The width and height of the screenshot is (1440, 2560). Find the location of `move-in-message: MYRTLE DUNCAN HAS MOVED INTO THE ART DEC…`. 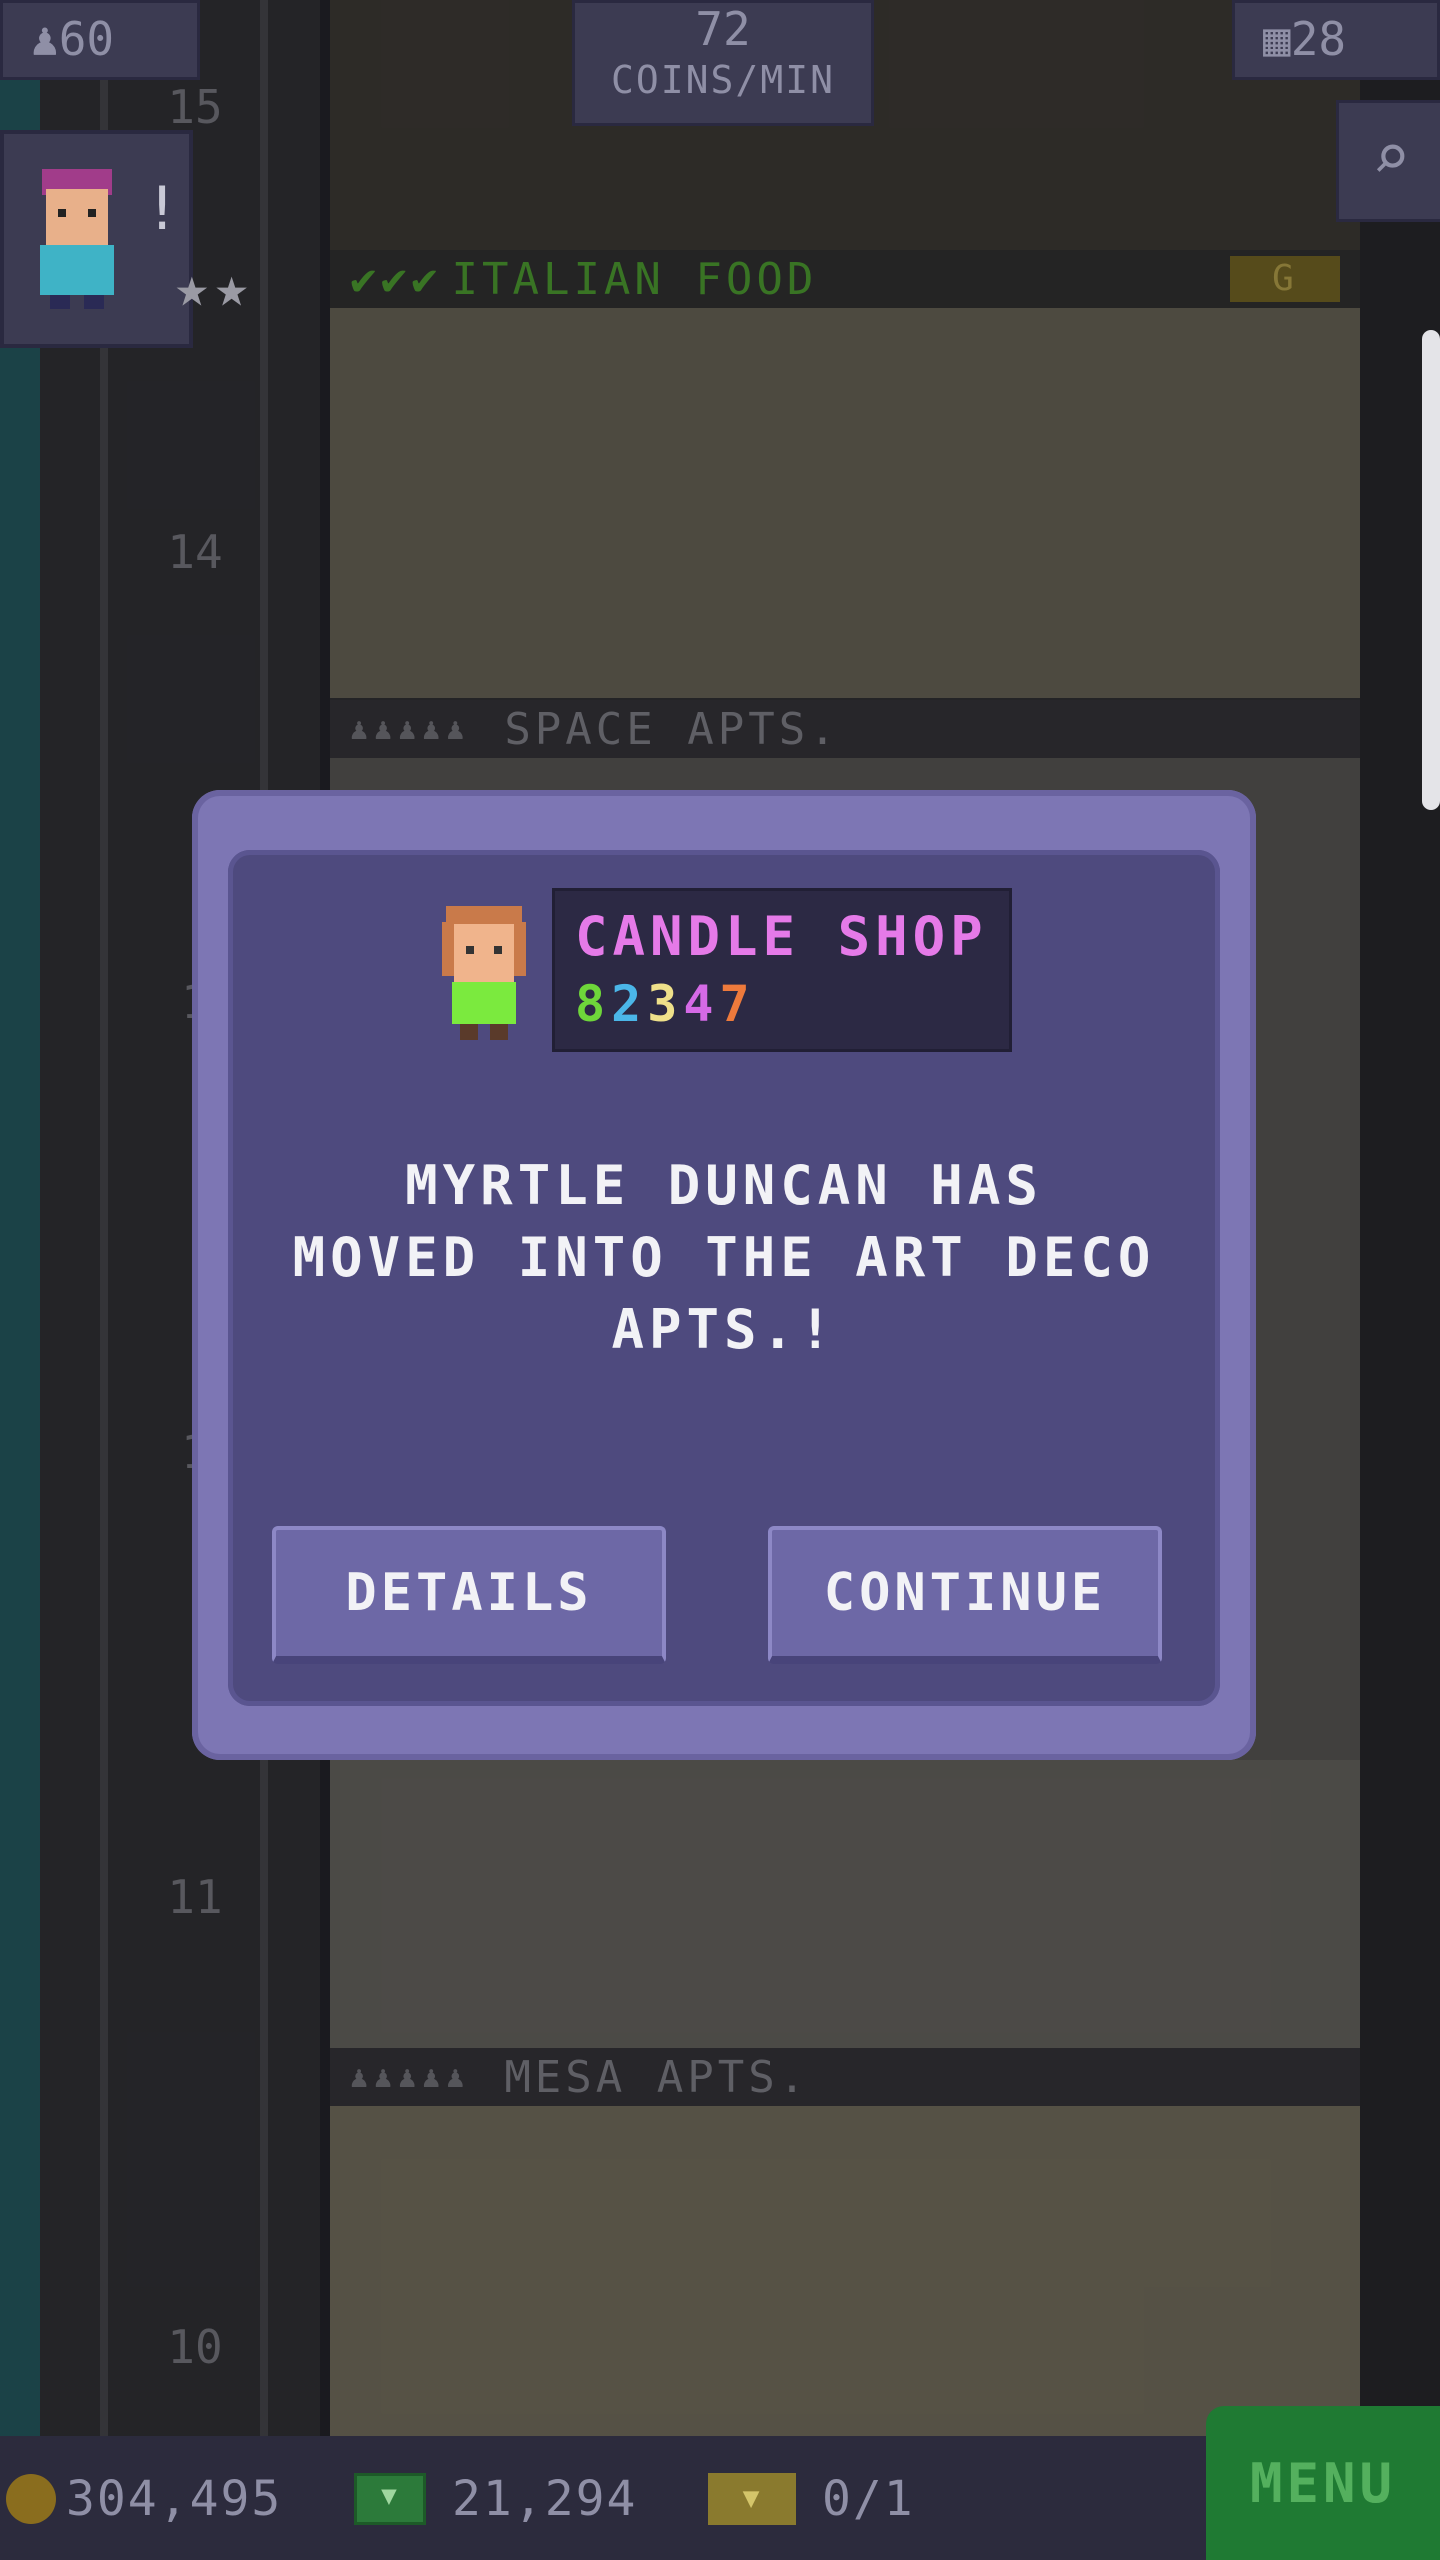

move-in-message: MYRTLE DUNCAN HAS MOVED INTO THE ART DEC… is located at coordinates (724, 1257).